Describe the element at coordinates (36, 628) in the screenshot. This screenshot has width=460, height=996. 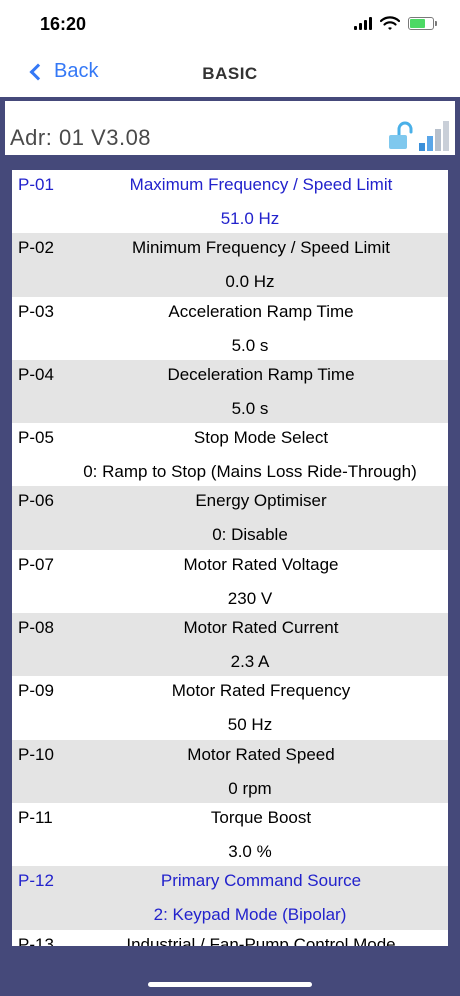
I see `parameter-code: P-08` at that location.